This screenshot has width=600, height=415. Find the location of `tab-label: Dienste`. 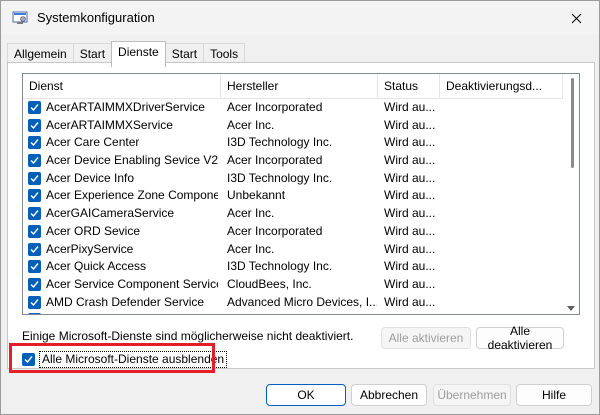

tab-label: Dienste is located at coordinates (138, 52).